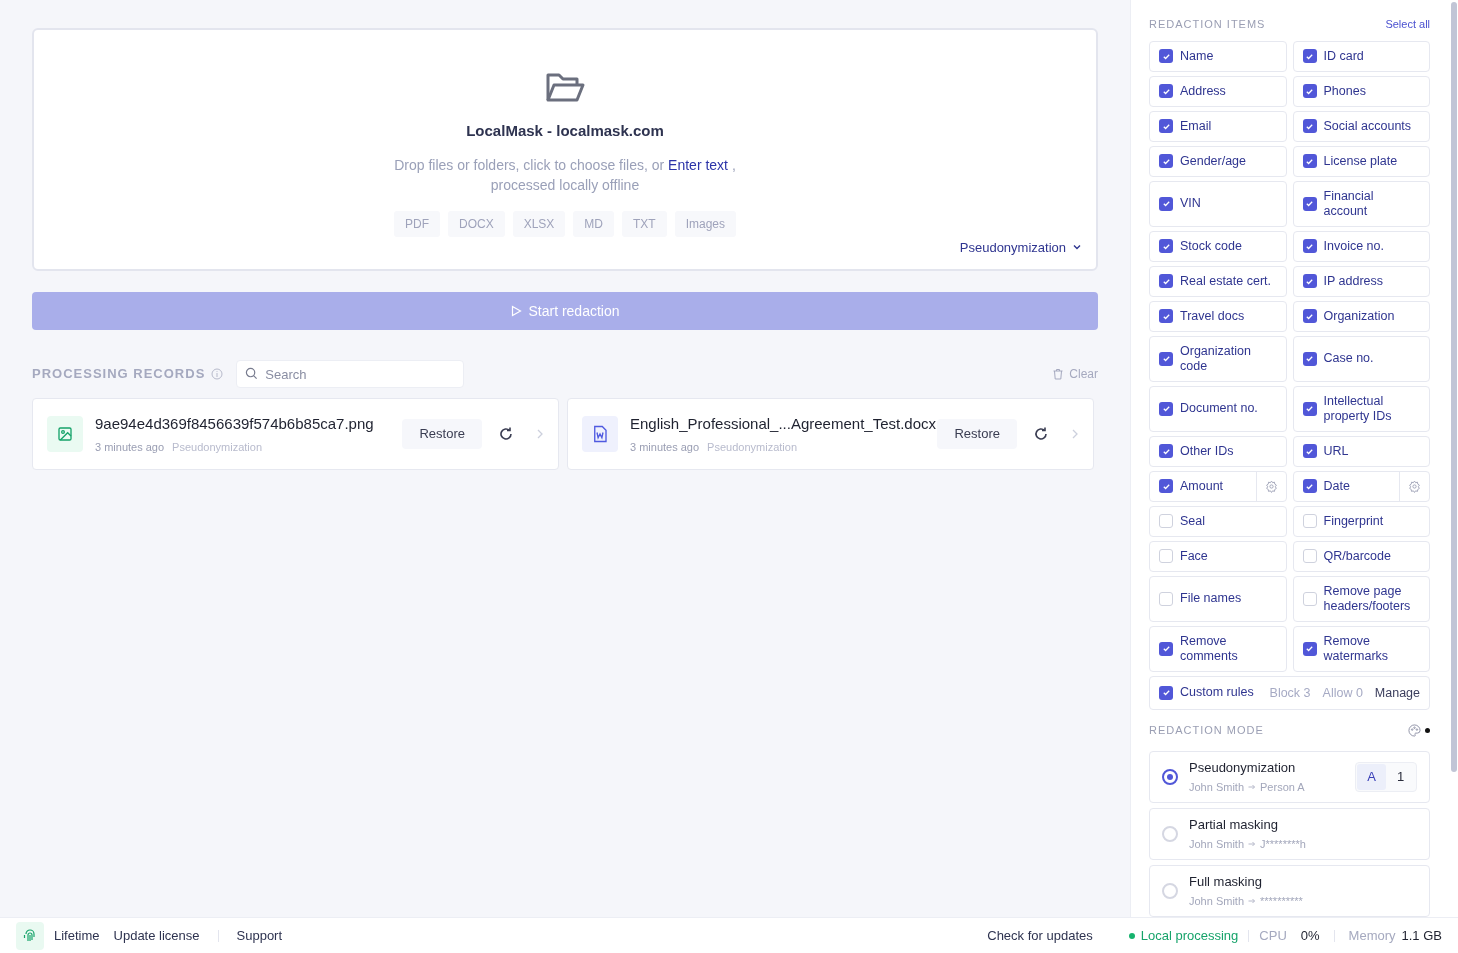 The image size is (1458, 953). What do you see at coordinates (1020, 247) in the screenshot?
I see `mode-dropdown: Pseudonymization` at bounding box center [1020, 247].